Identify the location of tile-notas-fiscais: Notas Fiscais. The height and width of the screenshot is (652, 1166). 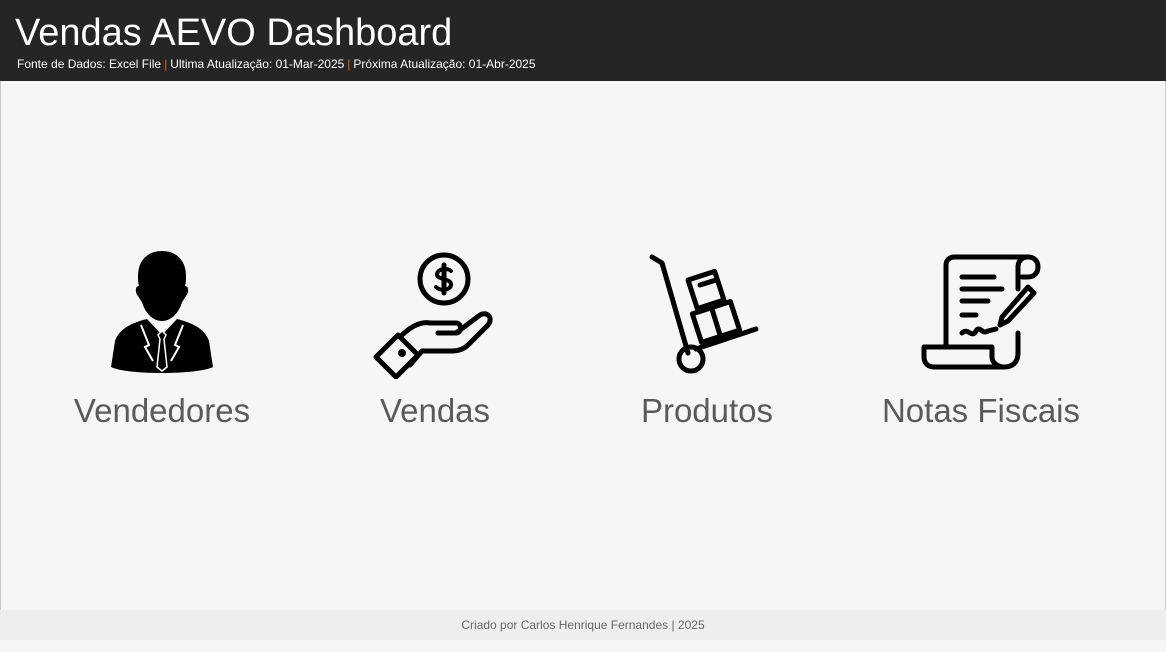
(981, 344).